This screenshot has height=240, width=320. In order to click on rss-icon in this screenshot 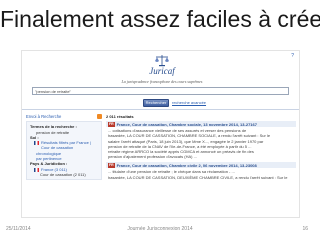, I will do `click(99, 117)`.